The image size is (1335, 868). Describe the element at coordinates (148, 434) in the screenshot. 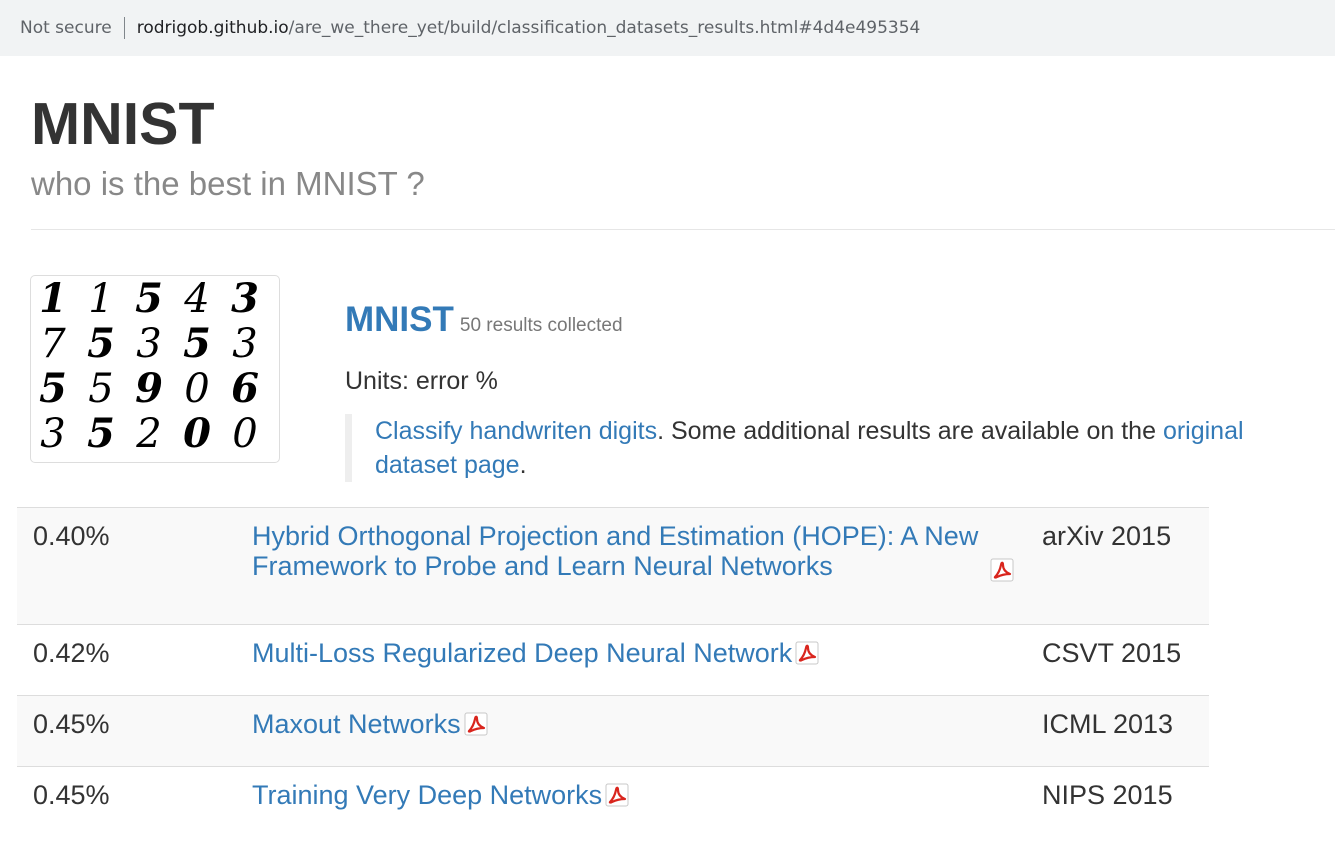

I see `digit-3-2: 2` at that location.